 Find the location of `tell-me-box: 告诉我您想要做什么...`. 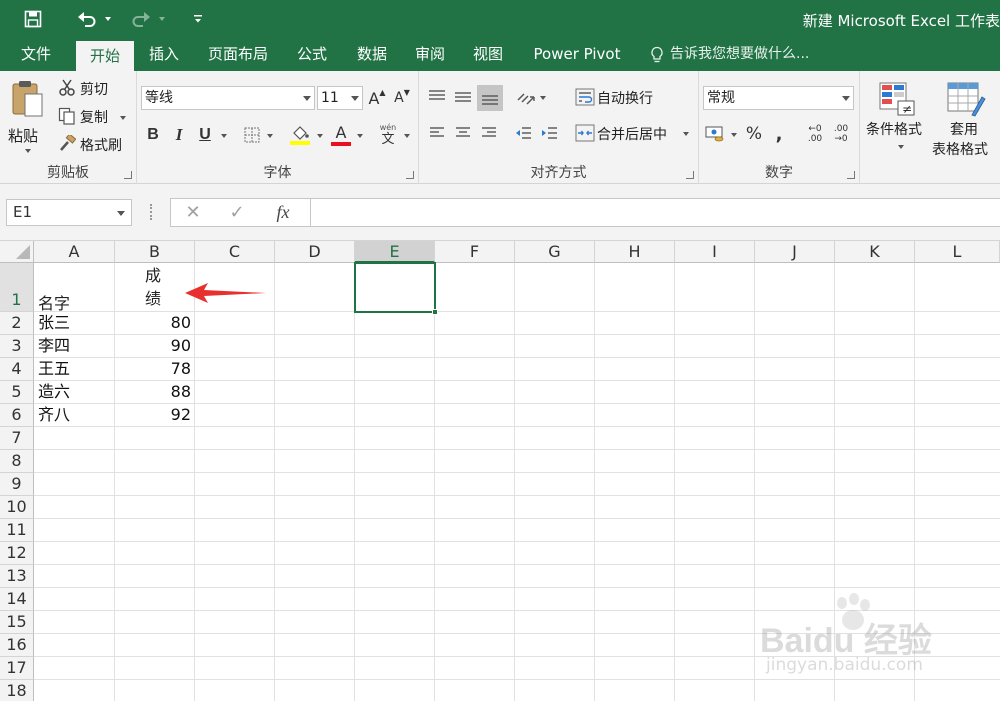

tell-me-box: 告诉我您想要做什么... is located at coordinates (748, 54).